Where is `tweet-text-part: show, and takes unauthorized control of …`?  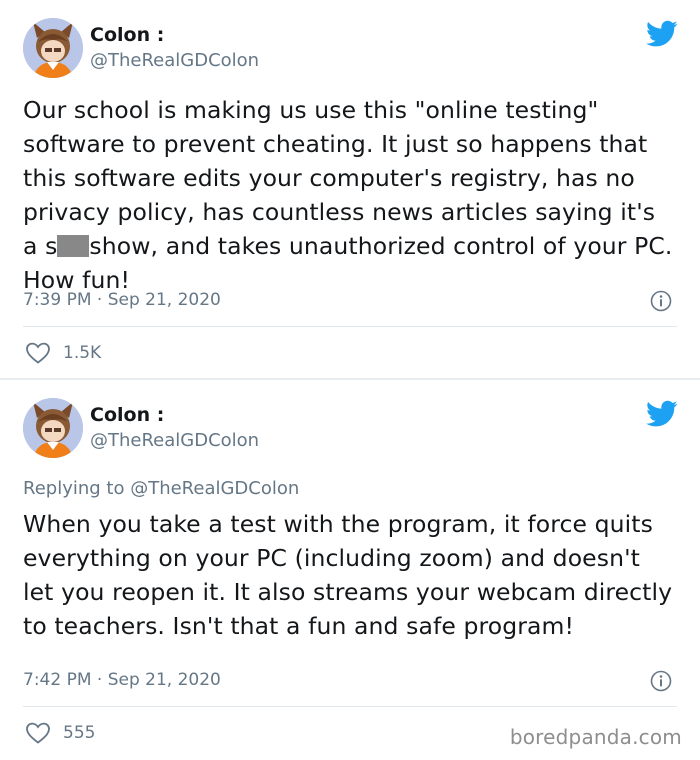 tweet-text-part: show, and takes unauthorized control of … is located at coordinates (348, 263).